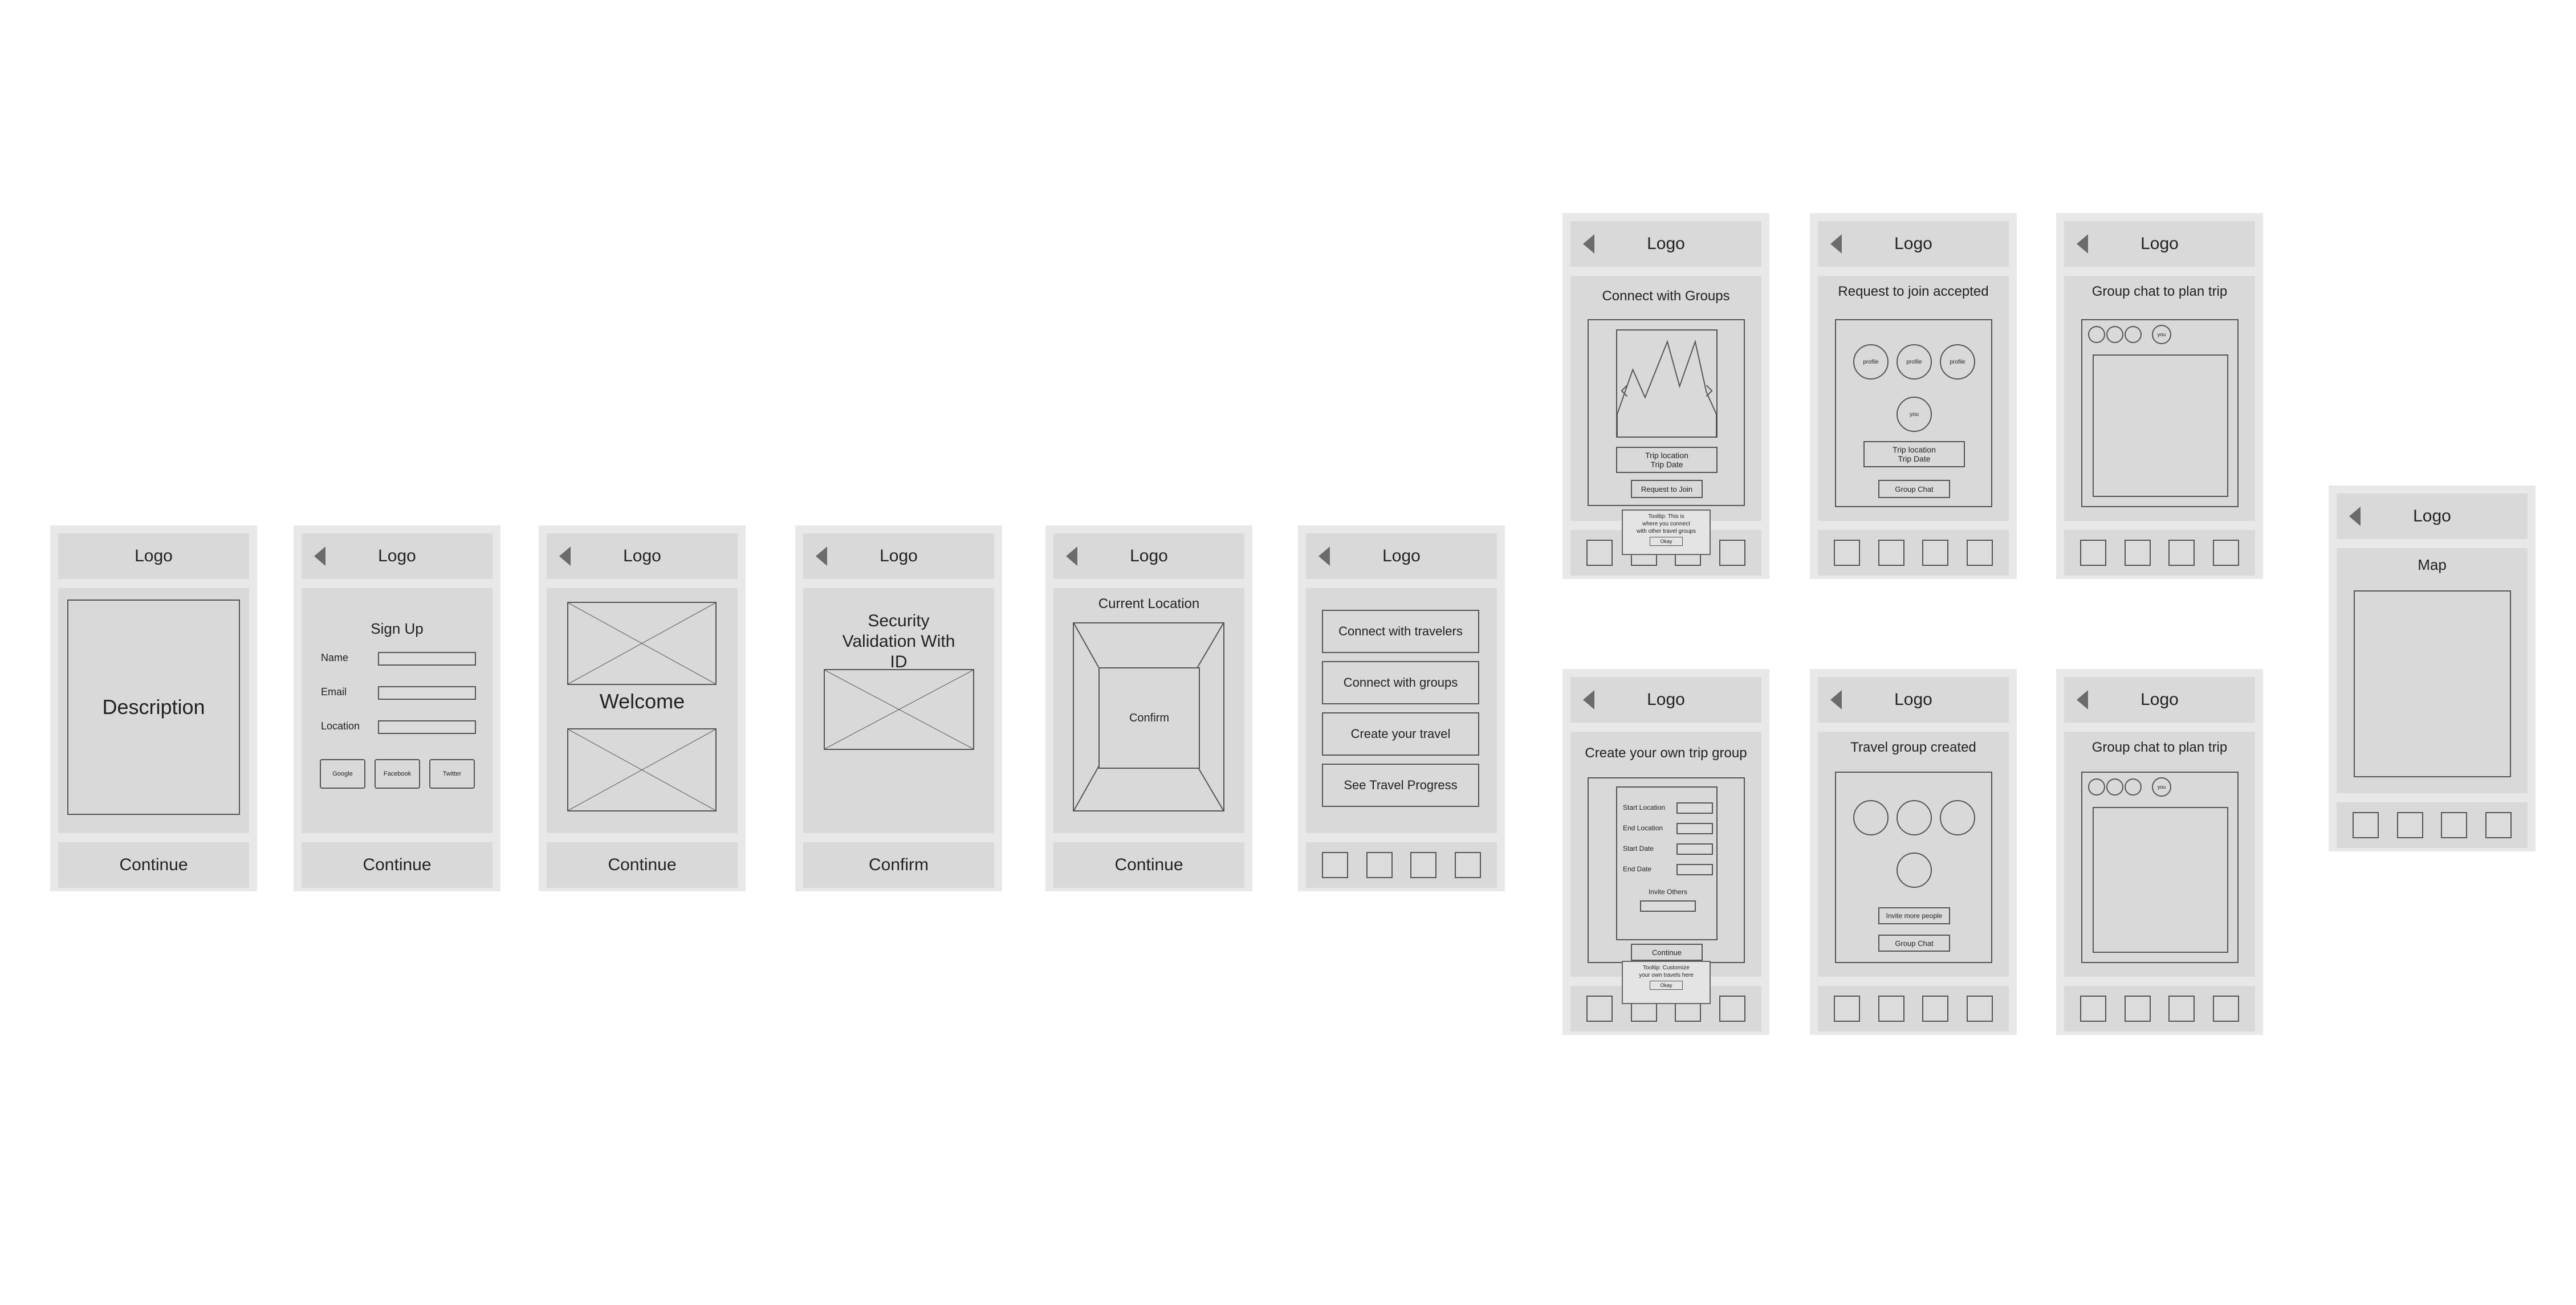 The width and height of the screenshot is (2576, 1305). I want to click on invite-others-label: Invite Others, so click(1668, 892).